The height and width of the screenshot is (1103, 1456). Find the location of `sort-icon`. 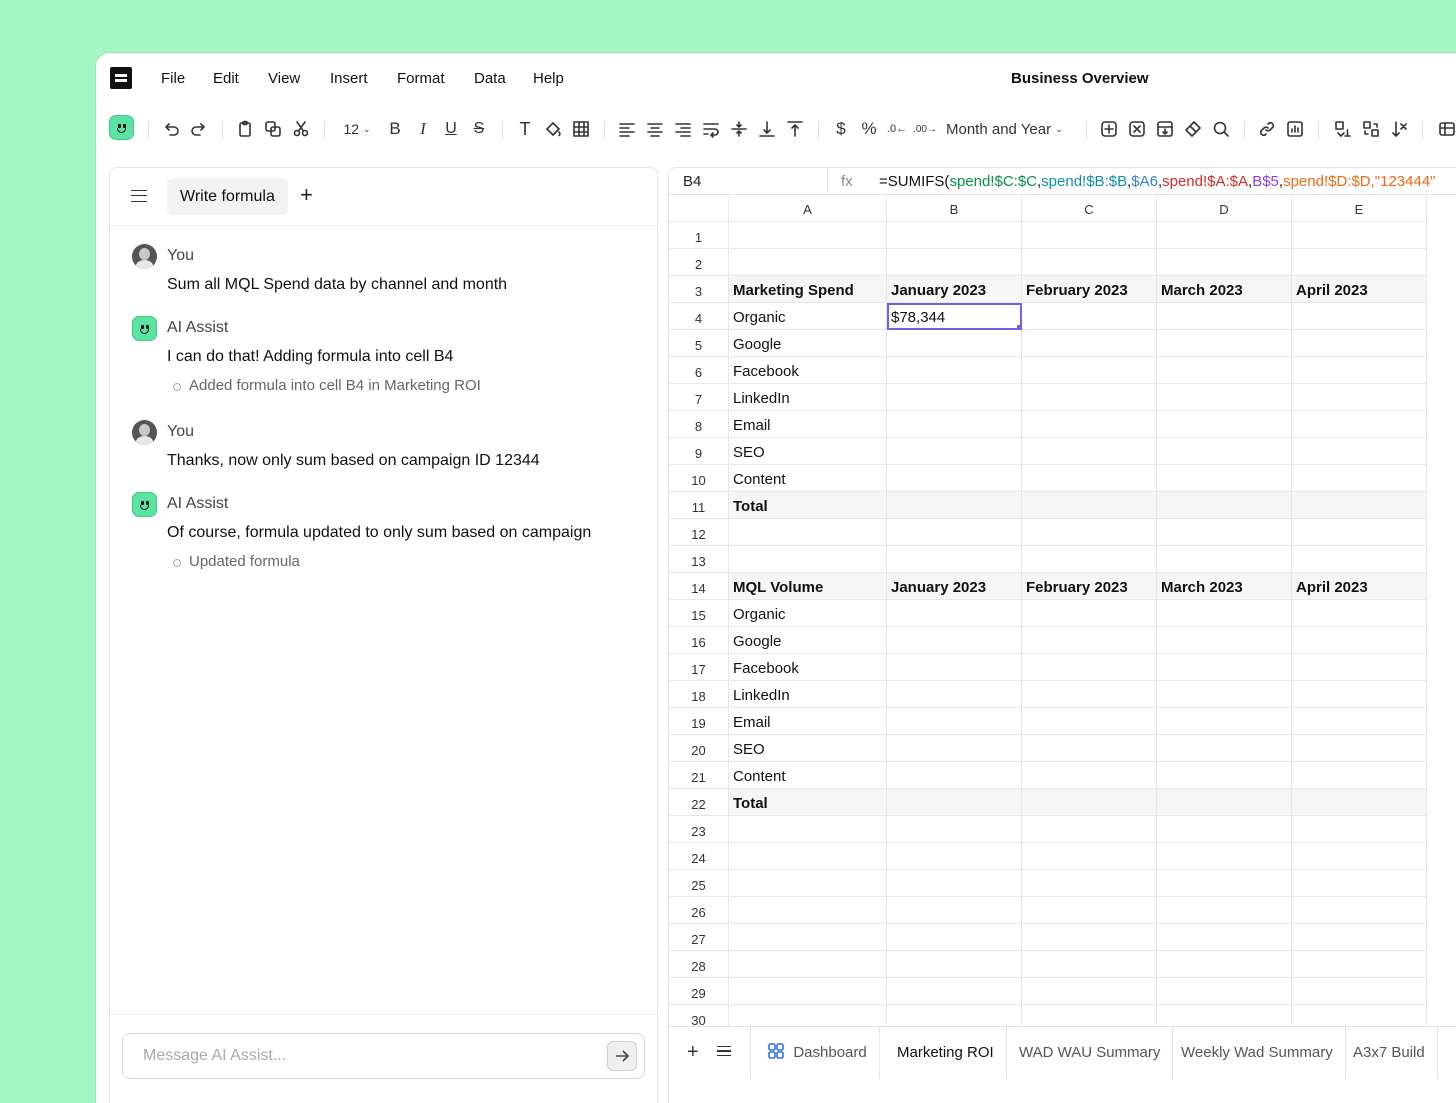

sort-icon is located at coordinates (1399, 129).